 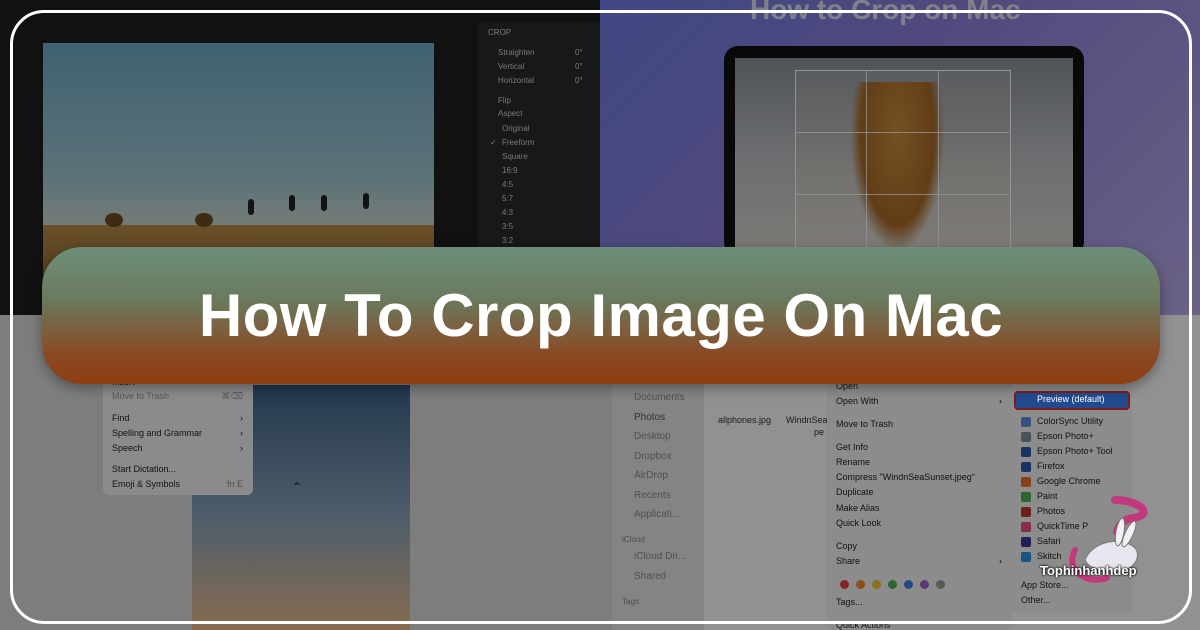 What do you see at coordinates (819, 432) in the screenshot?
I see `file-windnsea-line2: pe` at bounding box center [819, 432].